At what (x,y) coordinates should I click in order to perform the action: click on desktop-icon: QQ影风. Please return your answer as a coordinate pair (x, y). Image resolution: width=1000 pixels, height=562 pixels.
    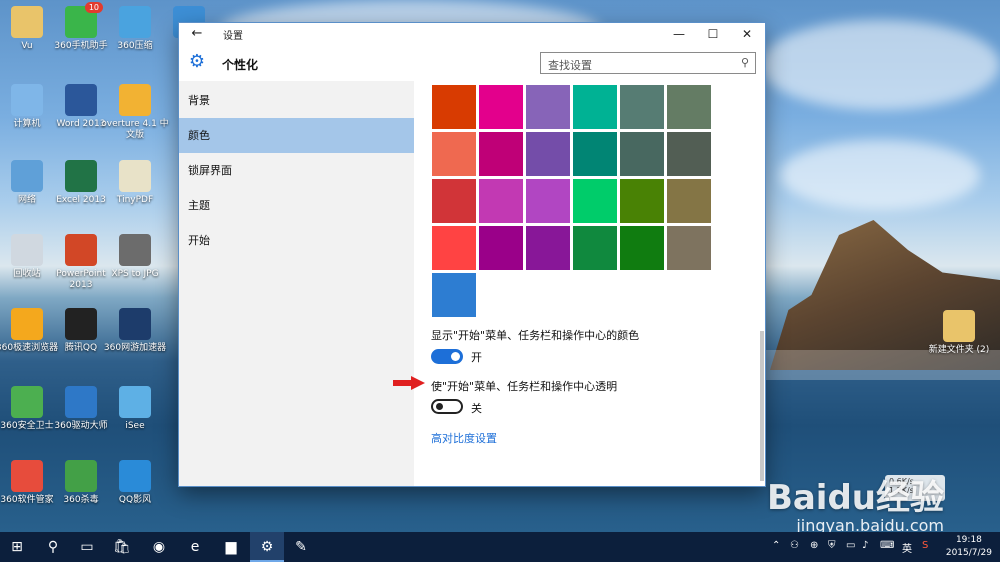
    Looking at the image, I should click on (135, 483).